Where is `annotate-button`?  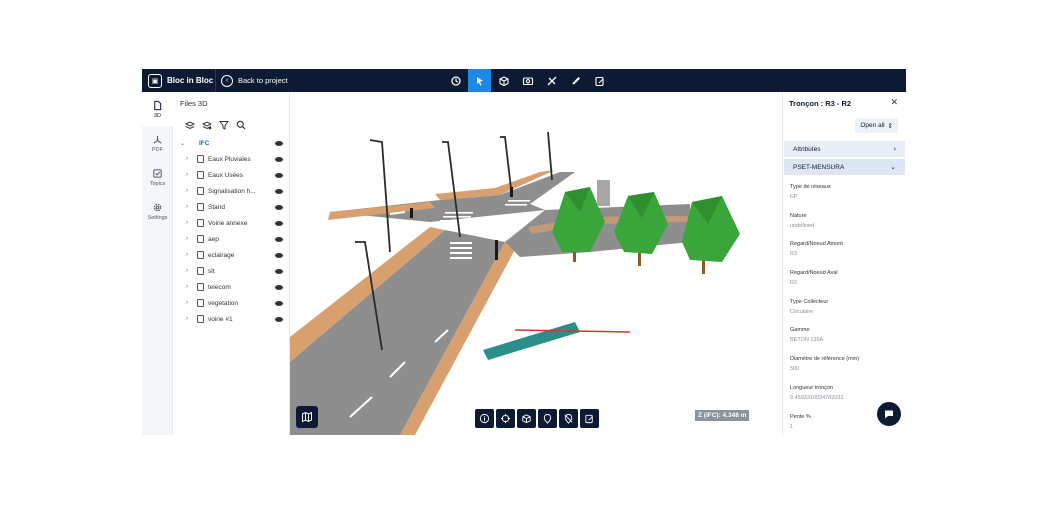 annotate-button is located at coordinates (589, 418).